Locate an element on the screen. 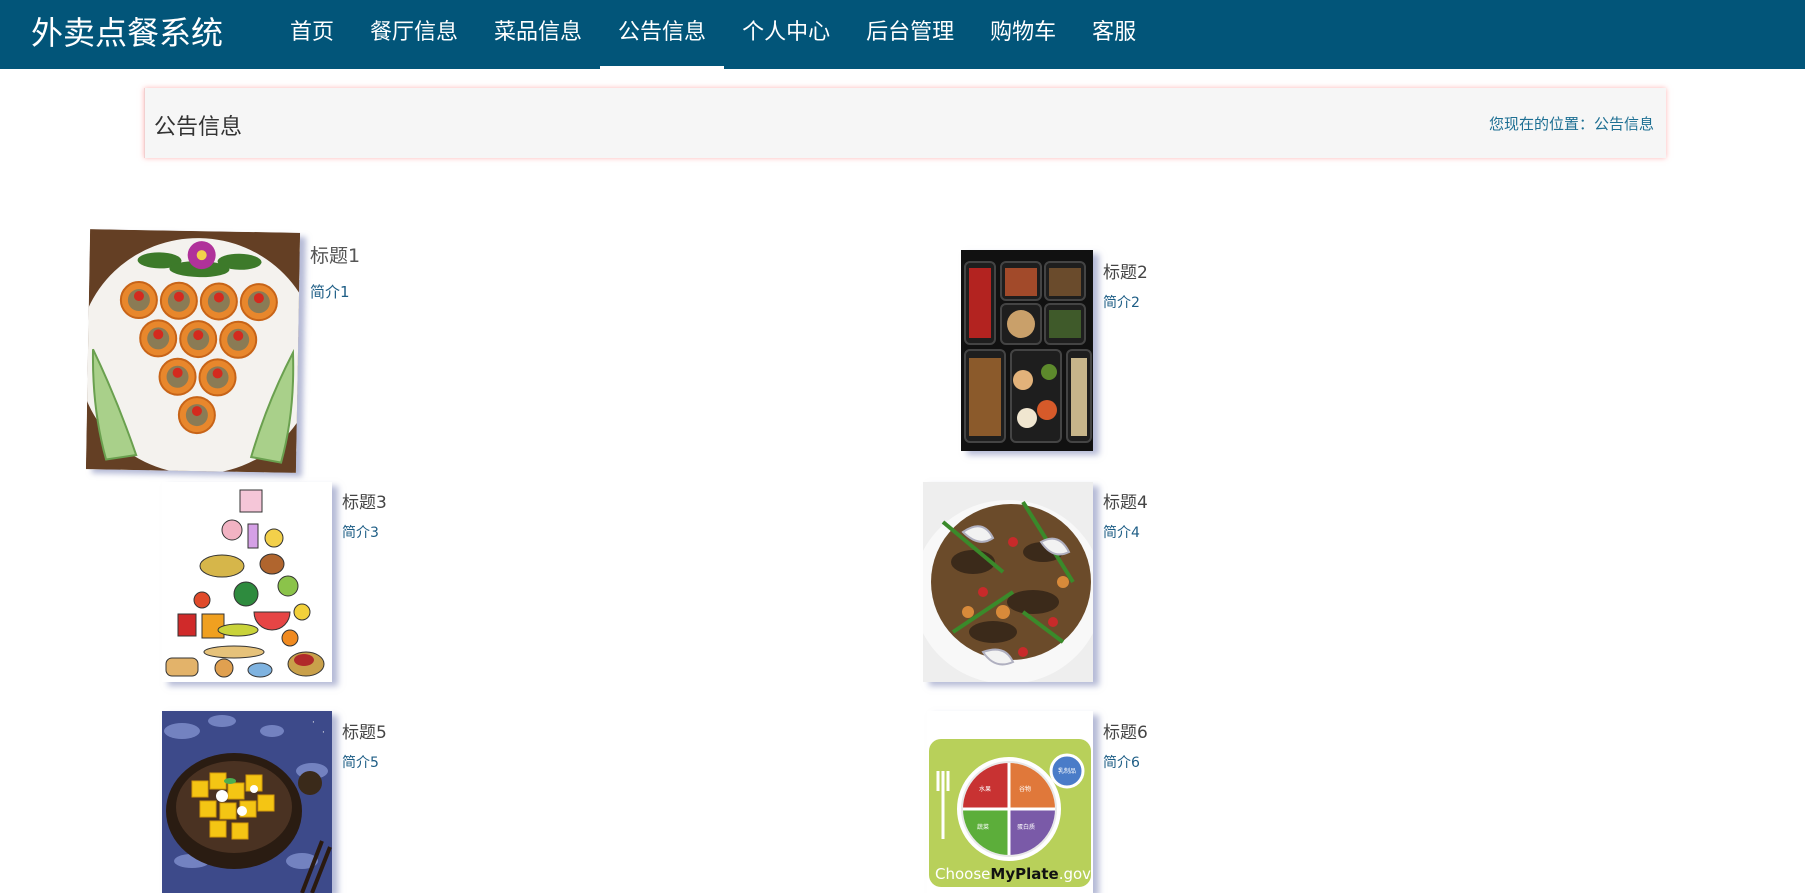  site-brand: 外卖点餐系统 is located at coordinates (127, 33).